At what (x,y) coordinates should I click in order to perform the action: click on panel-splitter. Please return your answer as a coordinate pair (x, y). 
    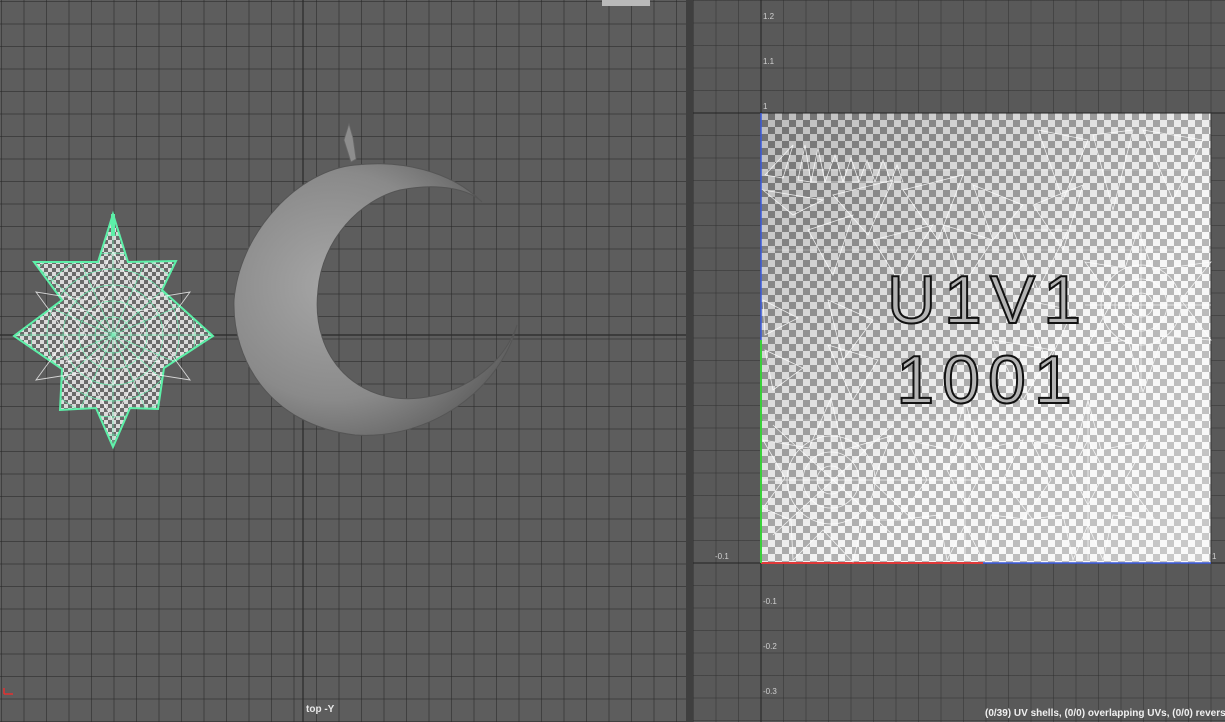
    Looking at the image, I should click on (689, 361).